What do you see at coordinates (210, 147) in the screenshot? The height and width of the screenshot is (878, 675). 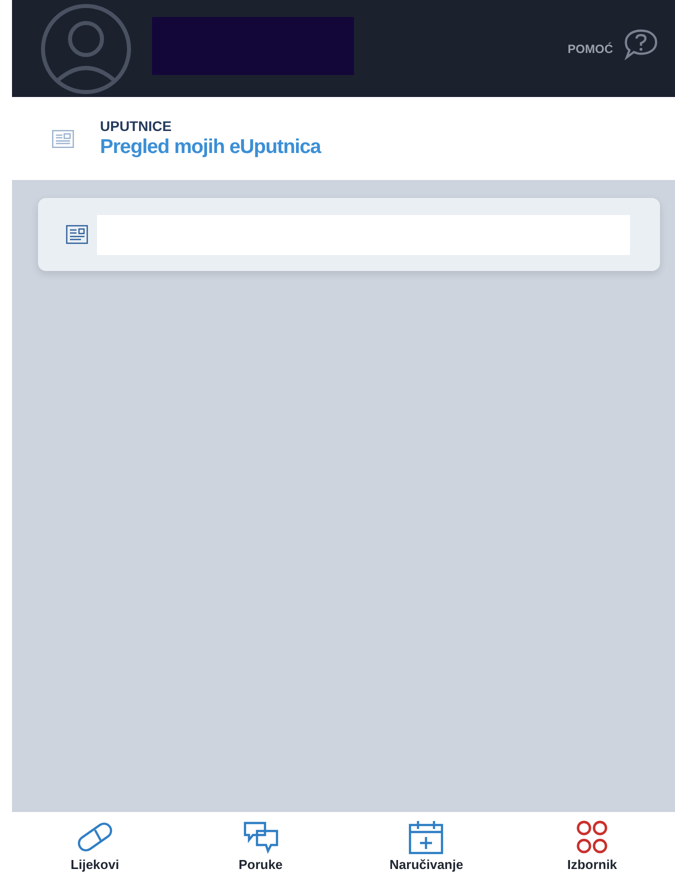 I see `section-title: Pregled mojih eUputnica` at bounding box center [210, 147].